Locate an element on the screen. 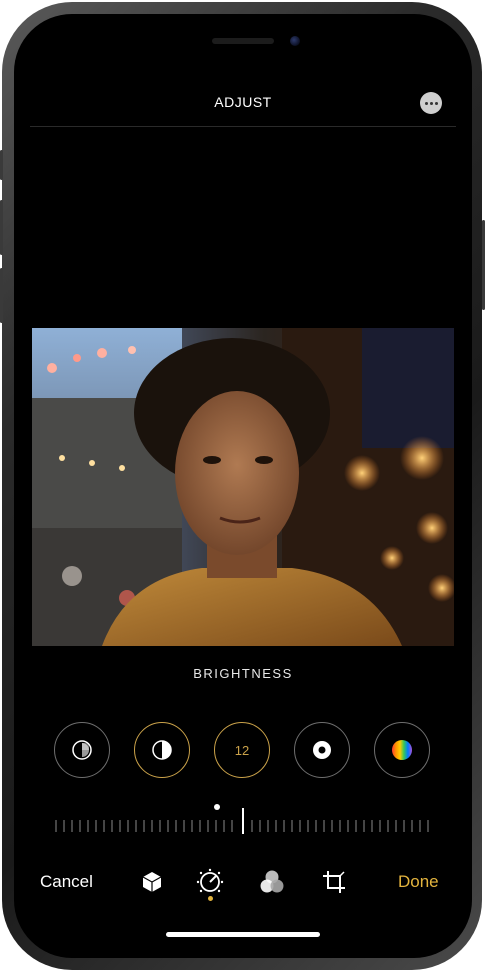  volume-up-button is located at coordinates (1, 227).